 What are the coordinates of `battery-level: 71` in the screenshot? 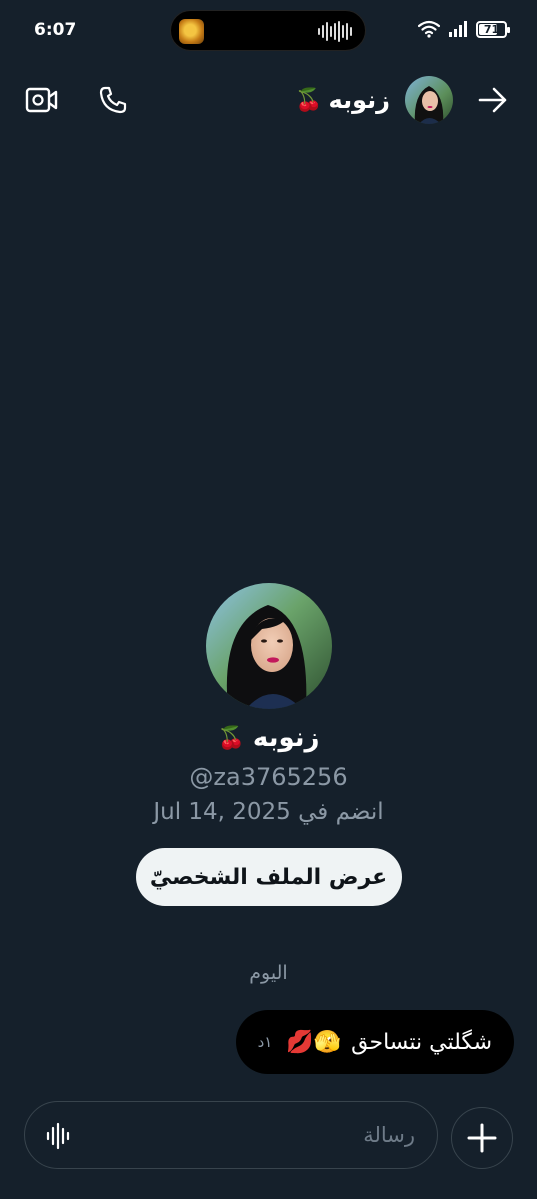 It's located at (491, 29).